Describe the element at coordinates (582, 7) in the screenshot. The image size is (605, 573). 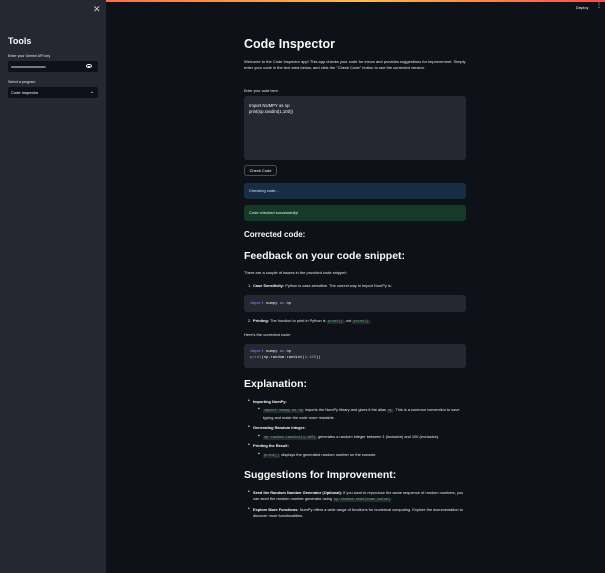
I see `deploy-button: Deploy` at that location.